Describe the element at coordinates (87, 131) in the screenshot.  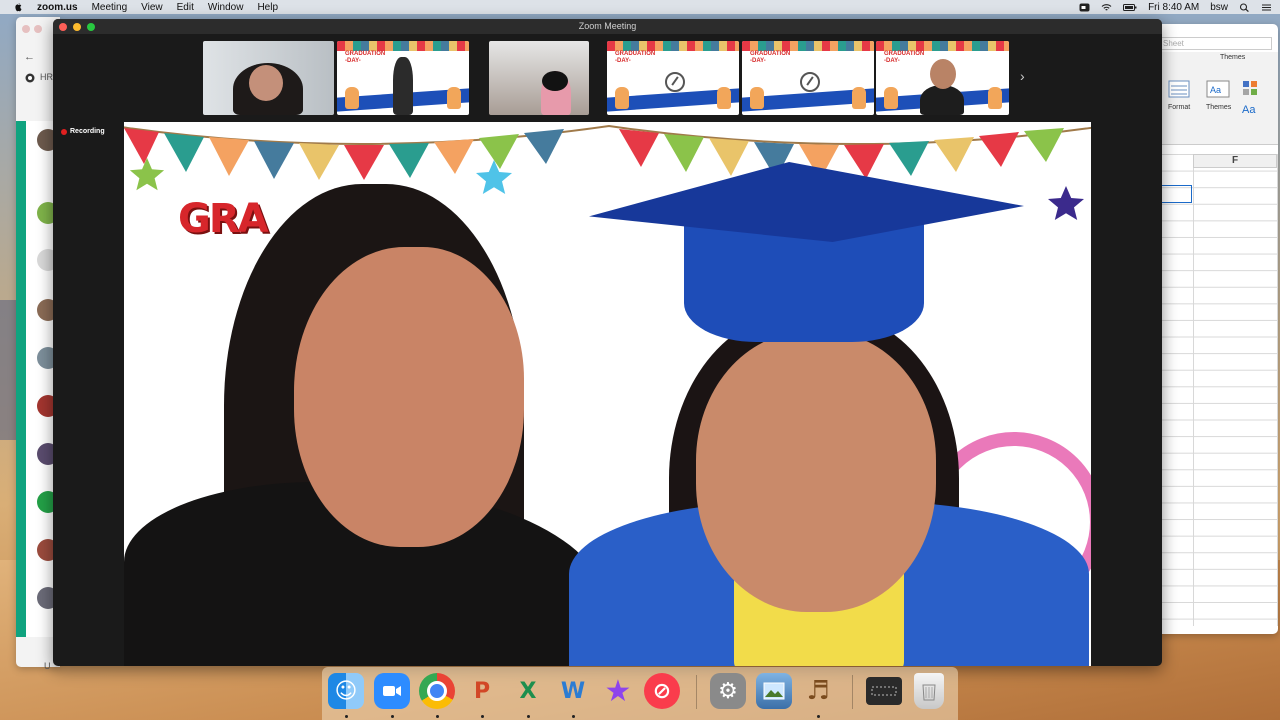
I see `recording-label: Recording` at that location.